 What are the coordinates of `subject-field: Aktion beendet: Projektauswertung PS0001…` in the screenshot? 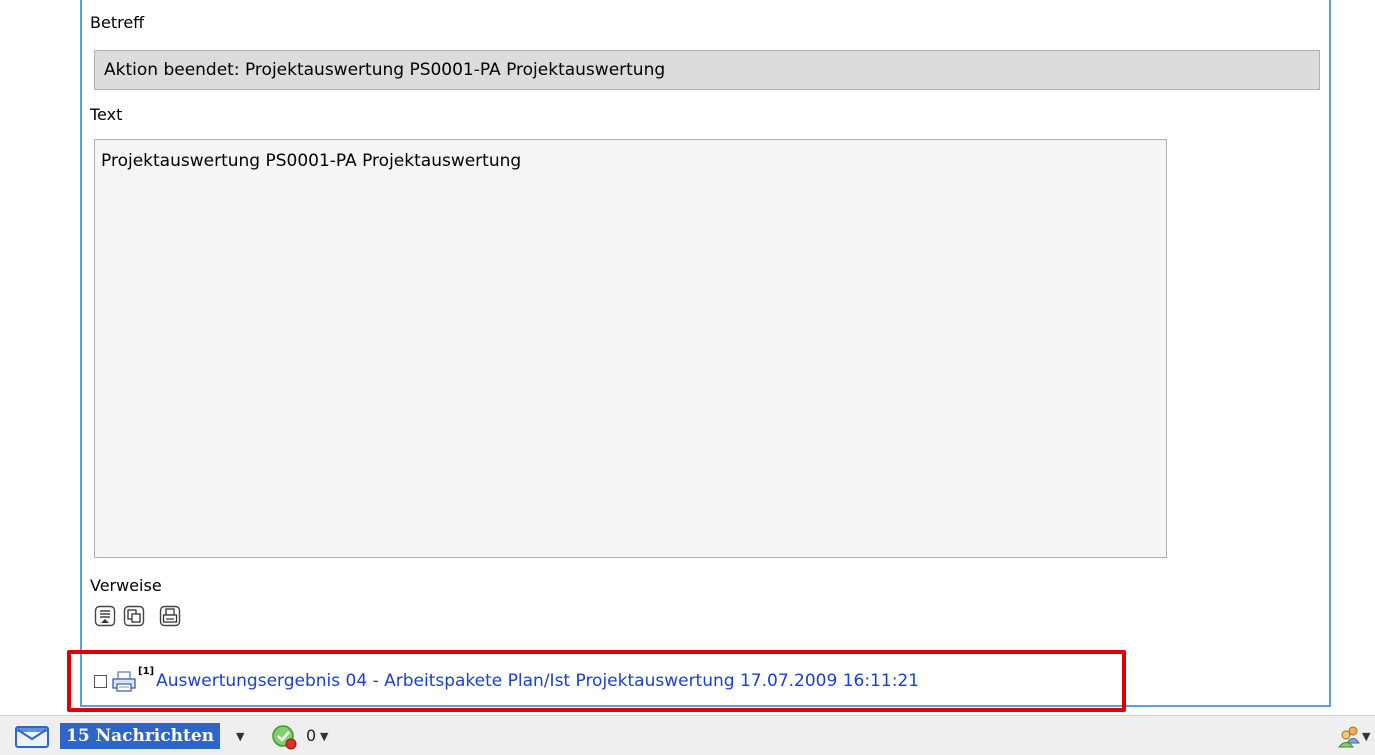 It's located at (707, 70).